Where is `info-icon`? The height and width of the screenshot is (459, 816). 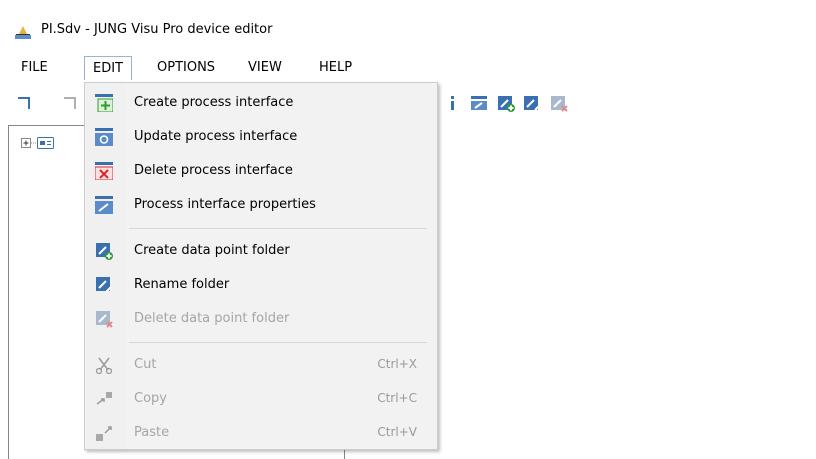
info-icon is located at coordinates (453, 103).